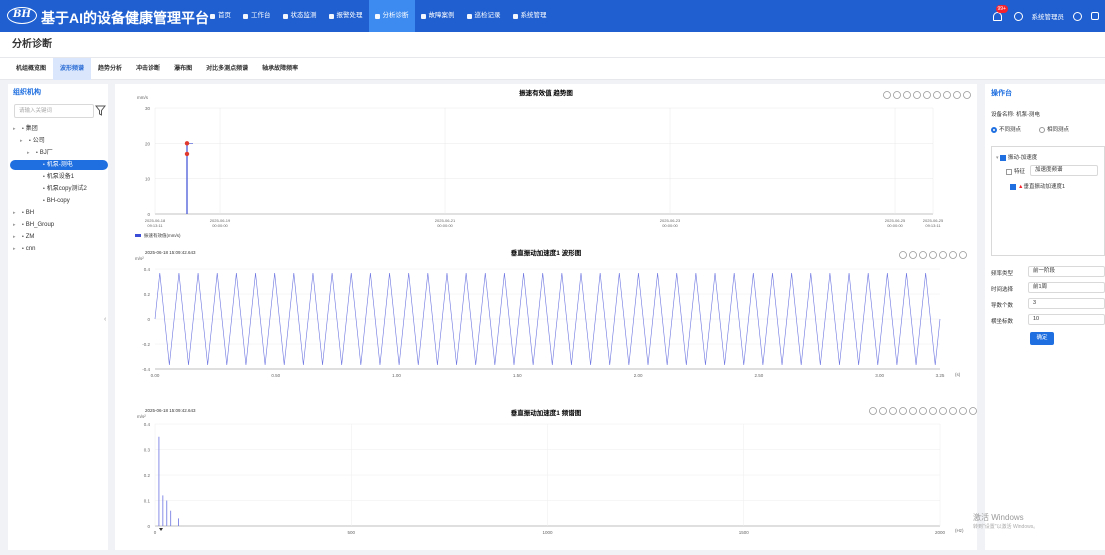 The width and height of the screenshot is (1105, 555). Describe the element at coordinates (959, 530) in the screenshot. I see `spectrum-x-unit: (Hz)` at that location.